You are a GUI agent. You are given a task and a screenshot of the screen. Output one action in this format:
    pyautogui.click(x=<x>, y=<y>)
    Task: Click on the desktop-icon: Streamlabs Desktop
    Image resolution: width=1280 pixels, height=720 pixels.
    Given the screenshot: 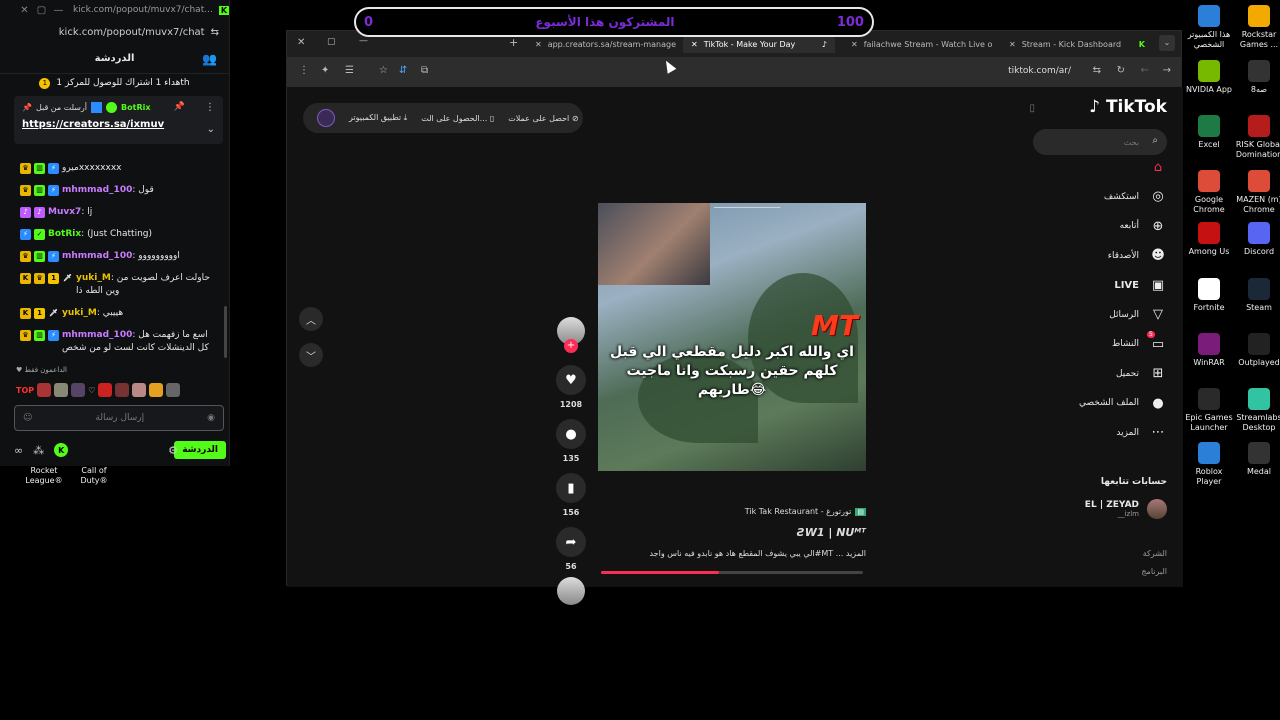 What is the action you would take?
    pyautogui.click(x=1256, y=410)
    